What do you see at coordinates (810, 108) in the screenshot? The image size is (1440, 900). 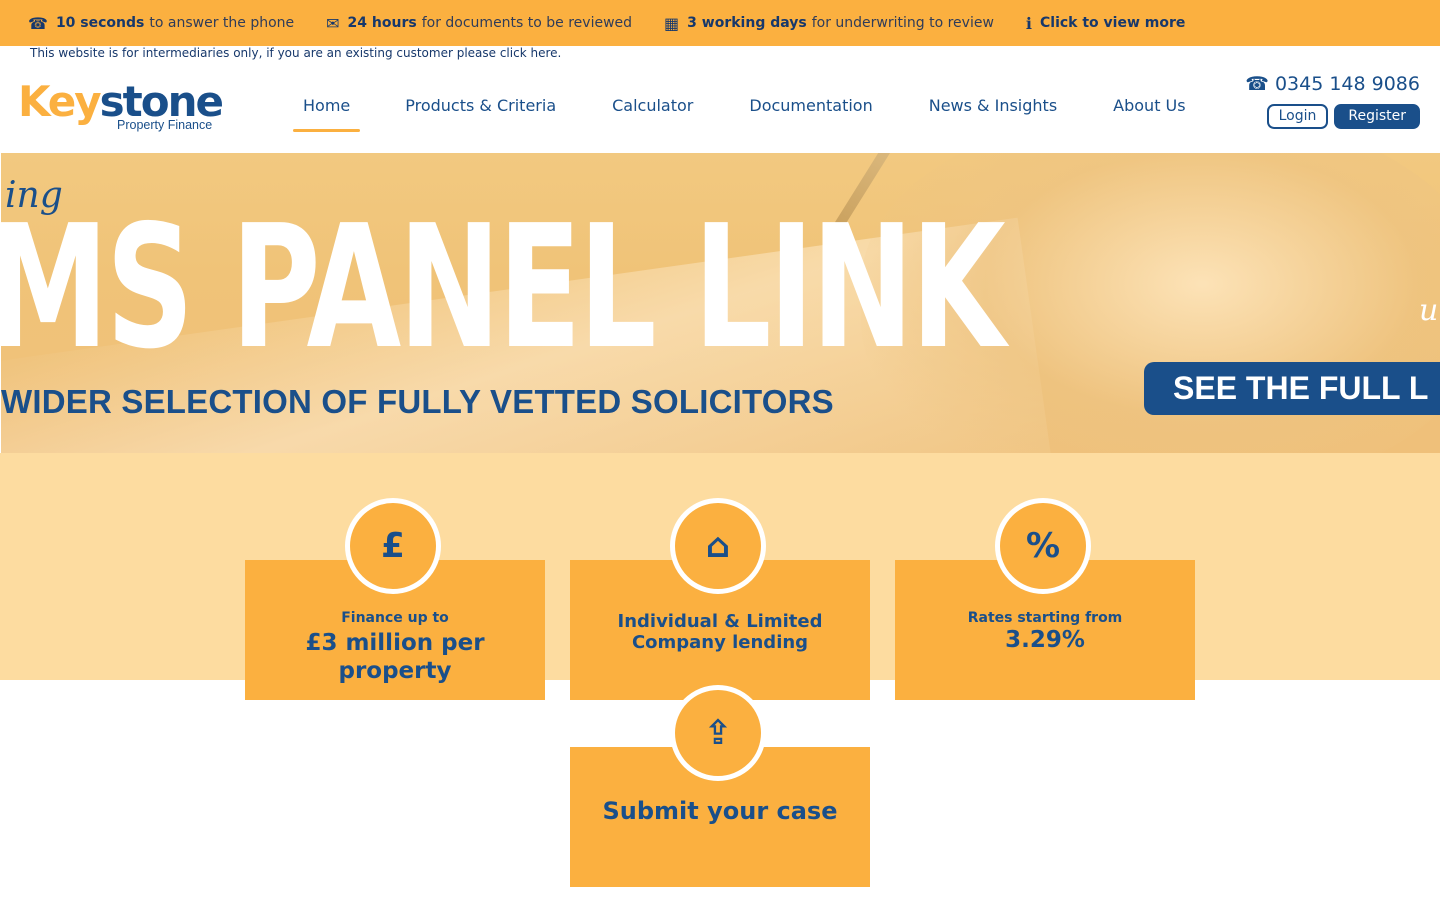 I see `nav-documentation: Documentation` at bounding box center [810, 108].